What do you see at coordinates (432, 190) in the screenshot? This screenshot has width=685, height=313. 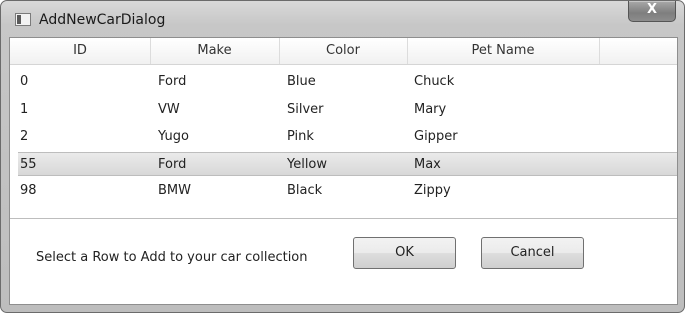 I see `cell-pet-name: Zippy` at bounding box center [432, 190].